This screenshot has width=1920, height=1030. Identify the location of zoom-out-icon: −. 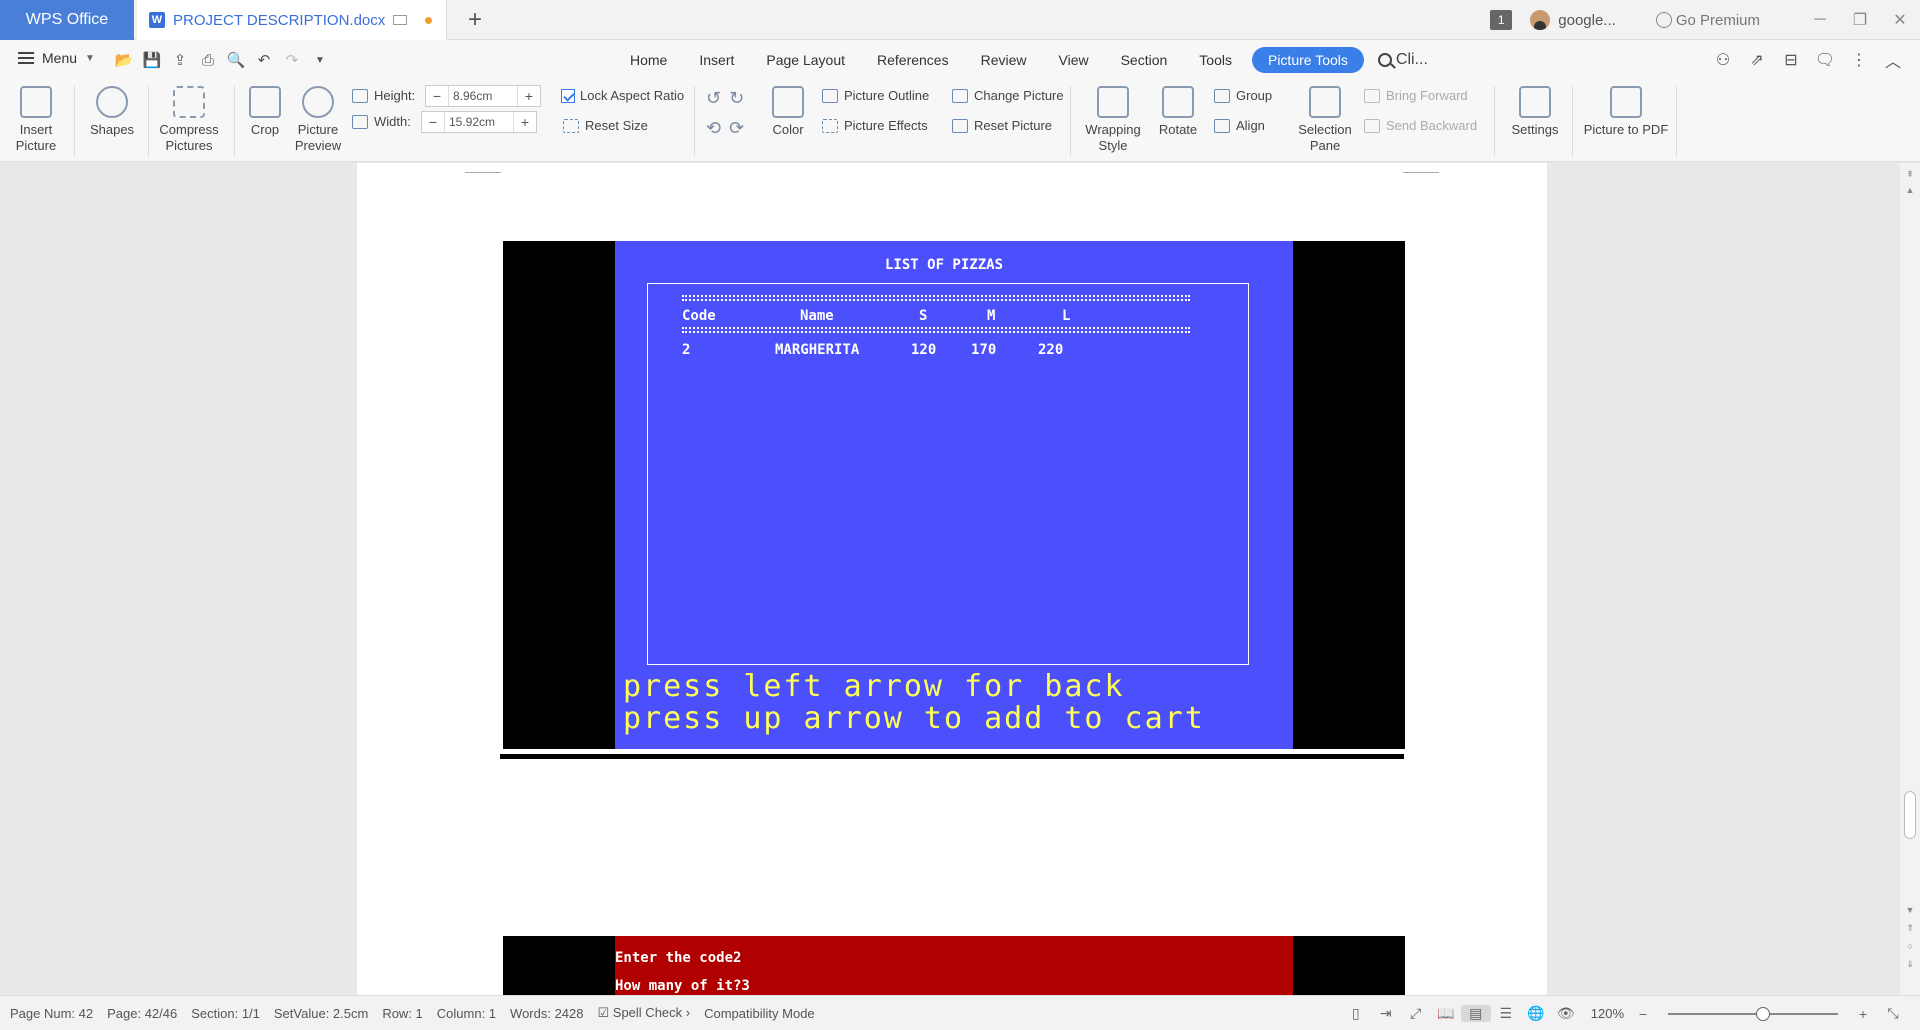
(1643, 1014).